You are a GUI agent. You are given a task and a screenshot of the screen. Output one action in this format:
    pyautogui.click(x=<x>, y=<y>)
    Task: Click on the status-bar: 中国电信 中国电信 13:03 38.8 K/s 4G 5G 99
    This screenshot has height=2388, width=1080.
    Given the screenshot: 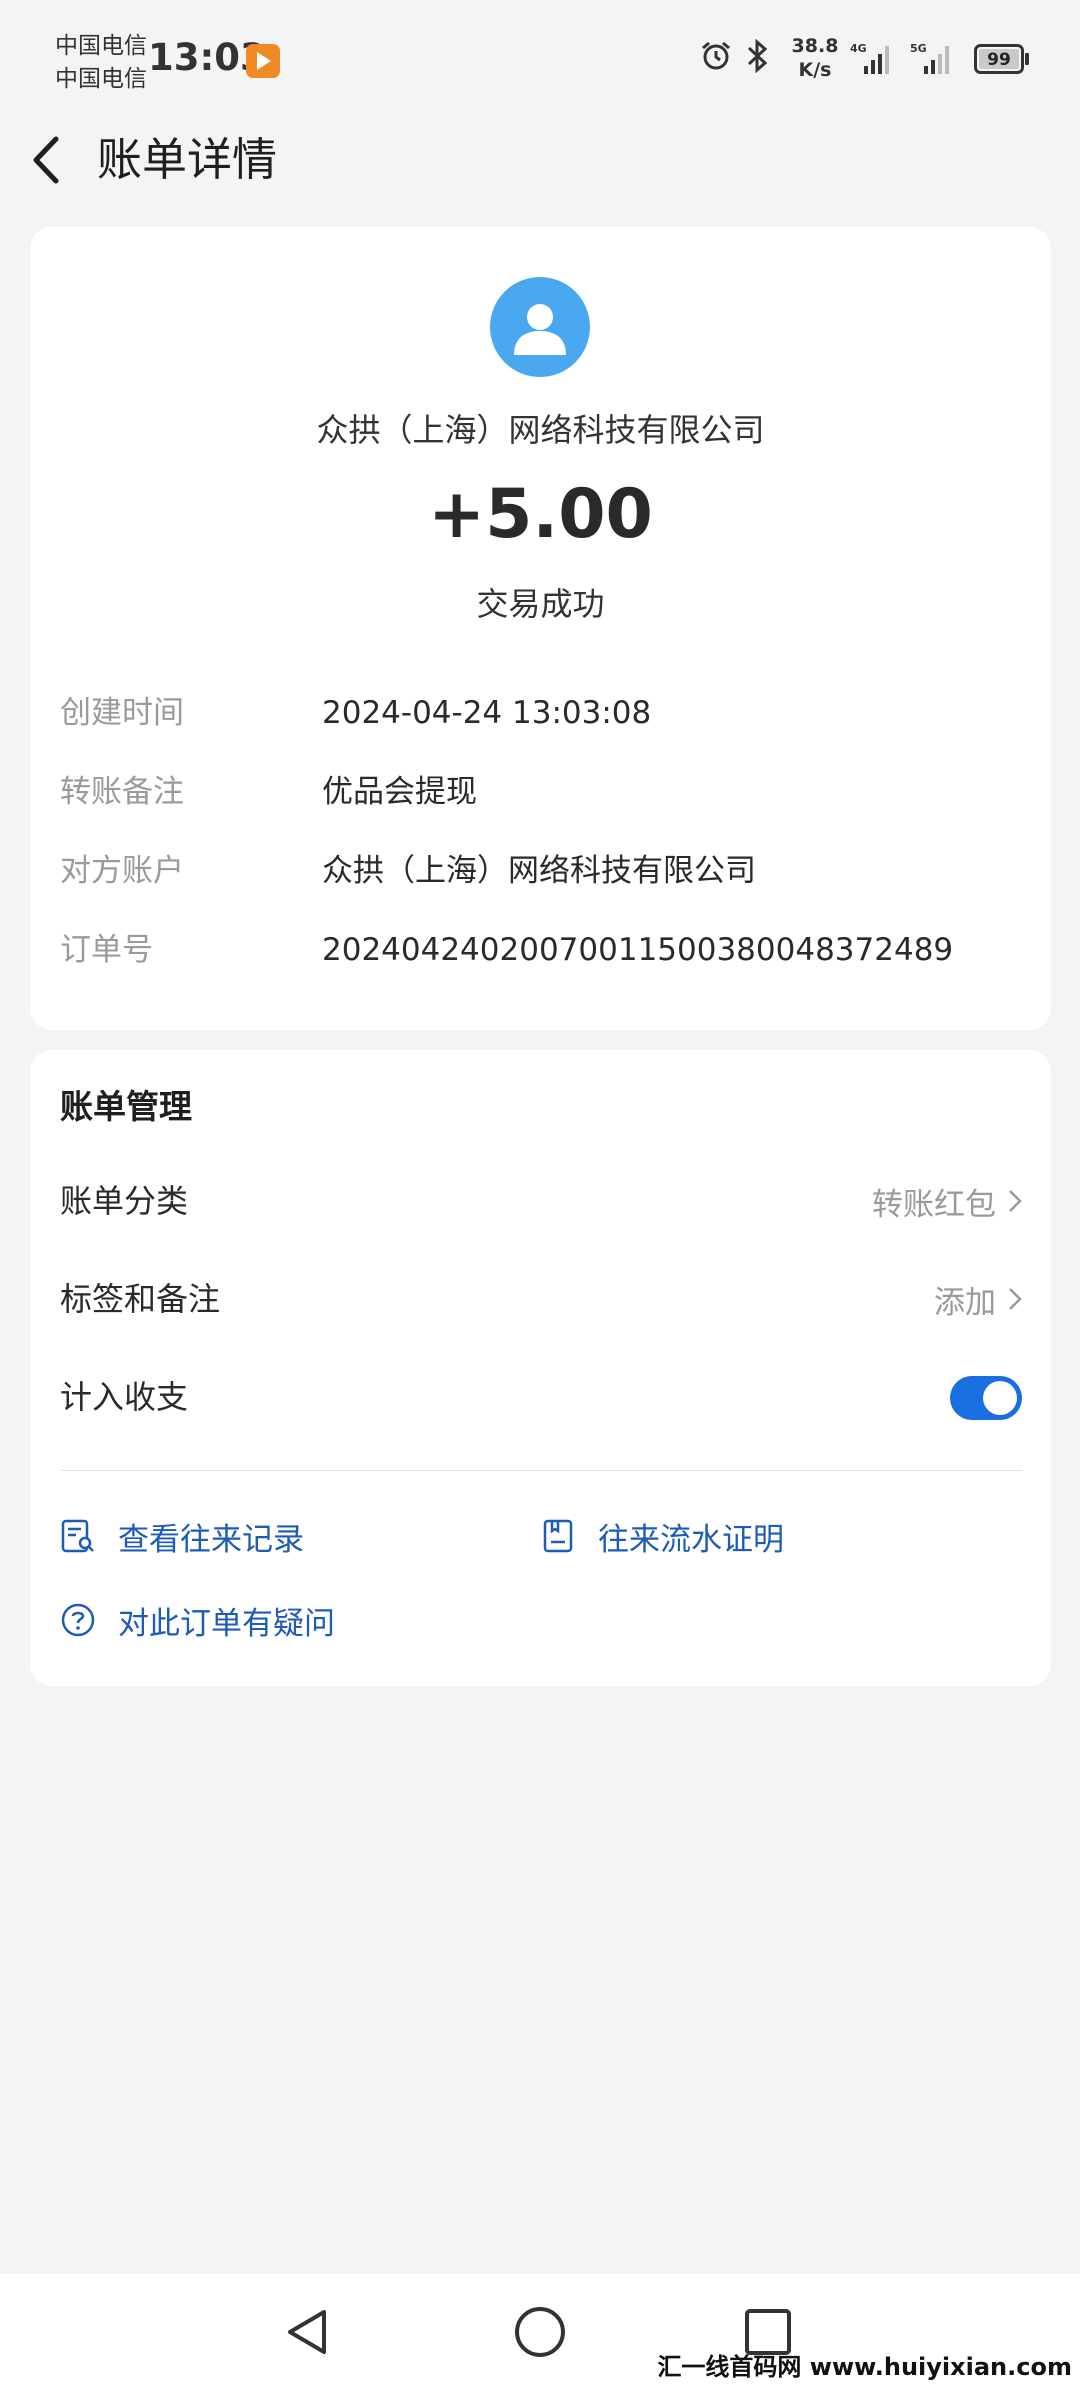 What is the action you would take?
    pyautogui.click(x=540, y=55)
    